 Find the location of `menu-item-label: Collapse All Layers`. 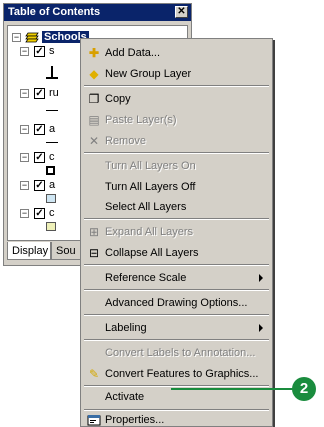

menu-item-label: Collapse All Layers is located at coordinates (152, 253).